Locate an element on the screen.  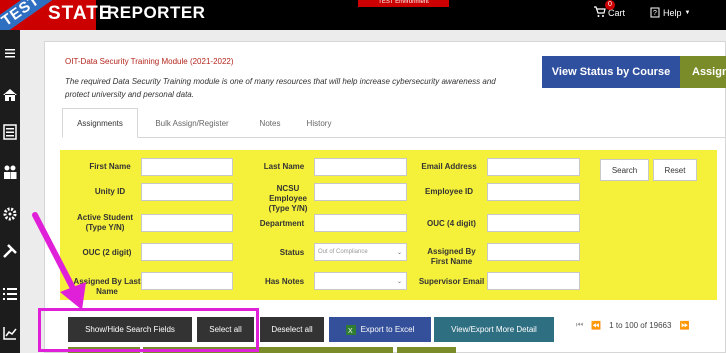
view-export-more-detail-button: View/Export More Detail is located at coordinates (494, 329).